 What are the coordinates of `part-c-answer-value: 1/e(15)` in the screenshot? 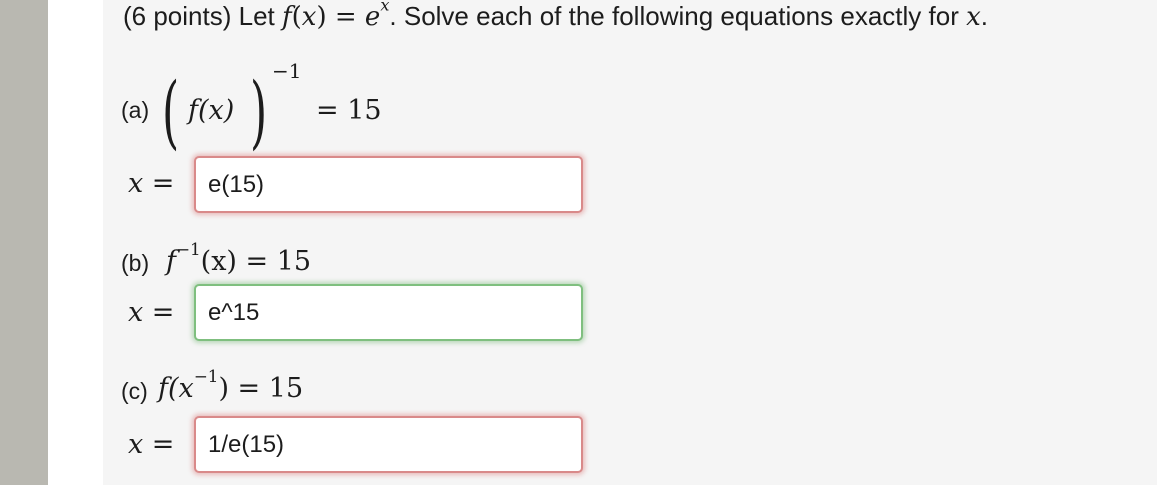 It's located at (246, 444).